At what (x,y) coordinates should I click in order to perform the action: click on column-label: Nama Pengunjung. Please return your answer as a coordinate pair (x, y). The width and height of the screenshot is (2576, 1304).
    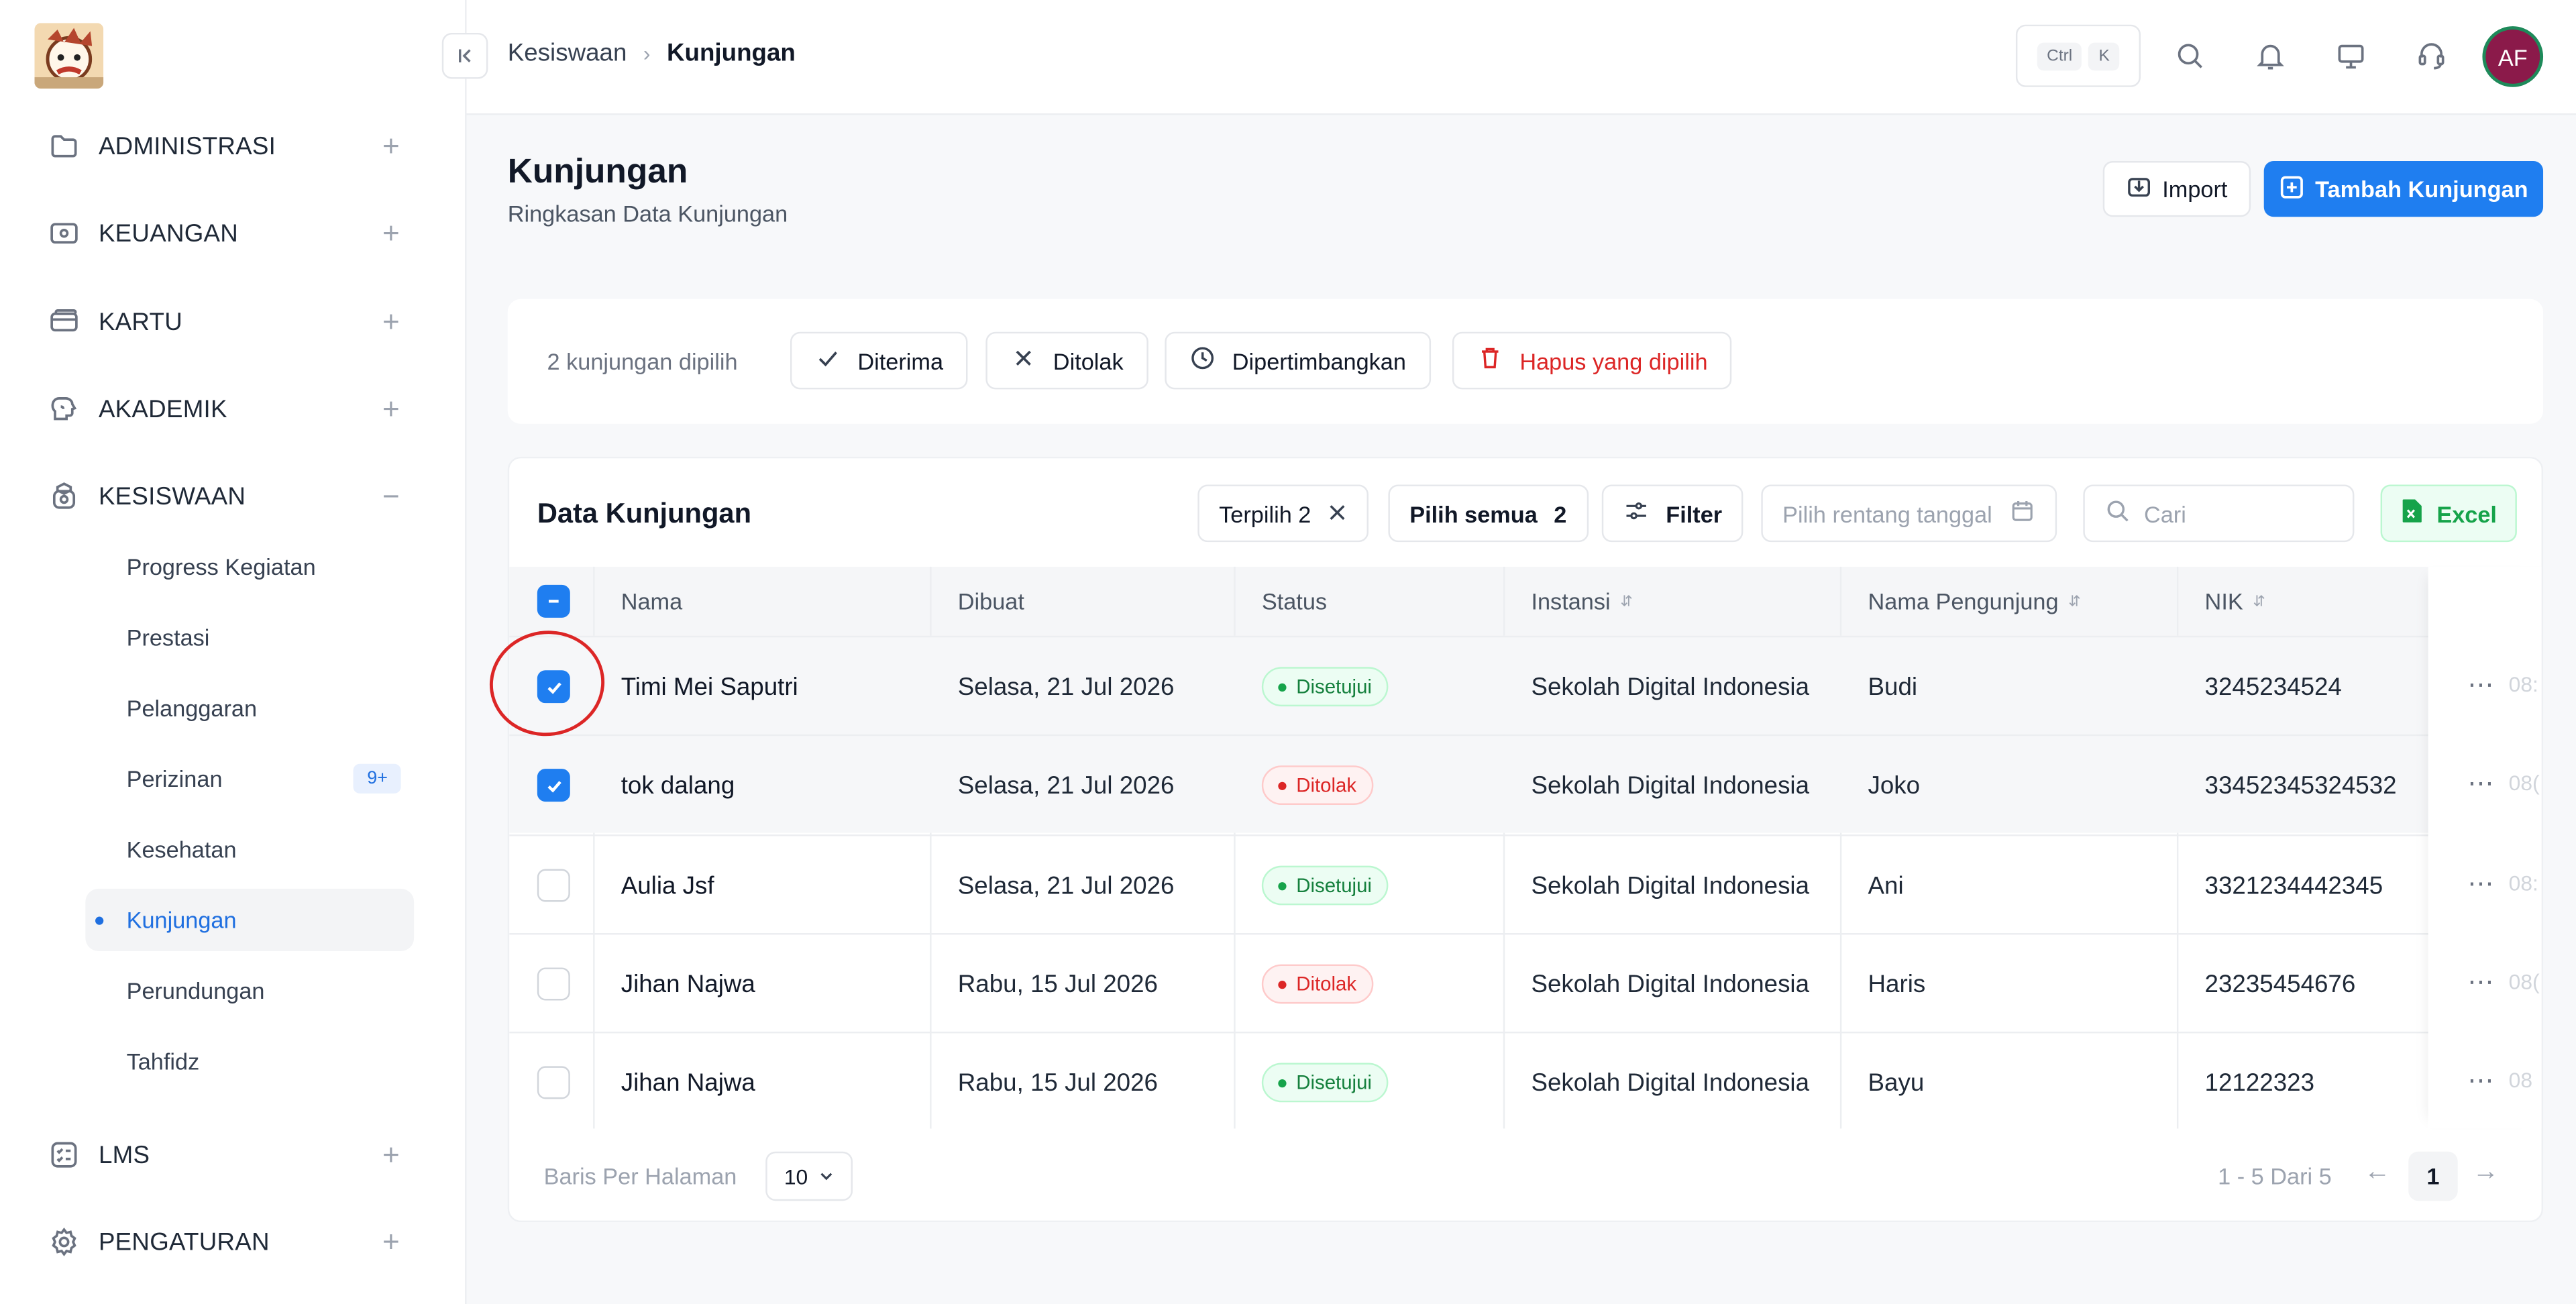
    Looking at the image, I should click on (1963, 601).